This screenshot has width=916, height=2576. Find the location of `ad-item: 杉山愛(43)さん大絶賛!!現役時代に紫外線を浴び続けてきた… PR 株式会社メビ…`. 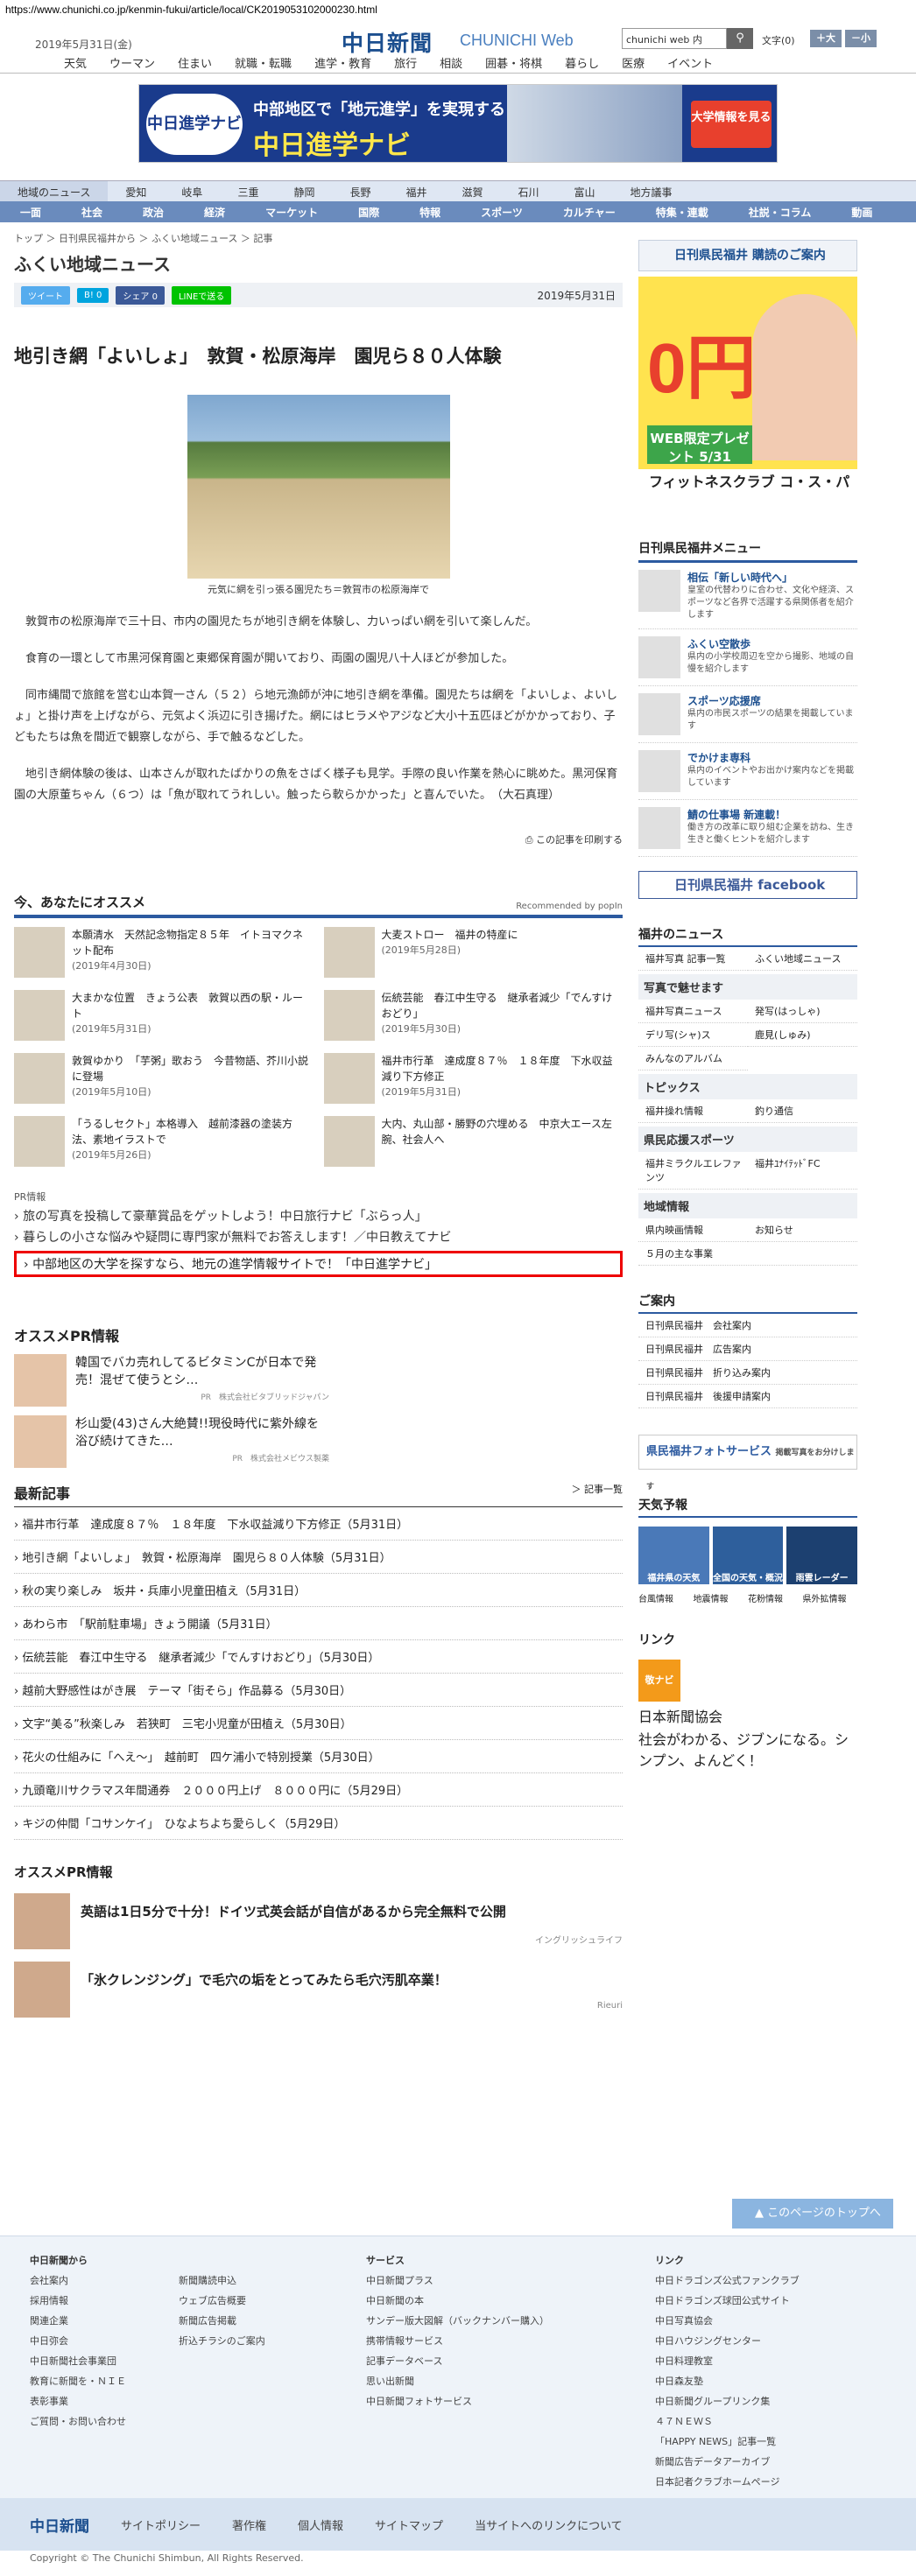

ad-item: 杉山愛(43)さん大絶賛!!現役時代に紫外線を浴び続けてきた… PR 株式会社メビ… is located at coordinates (171, 1441).